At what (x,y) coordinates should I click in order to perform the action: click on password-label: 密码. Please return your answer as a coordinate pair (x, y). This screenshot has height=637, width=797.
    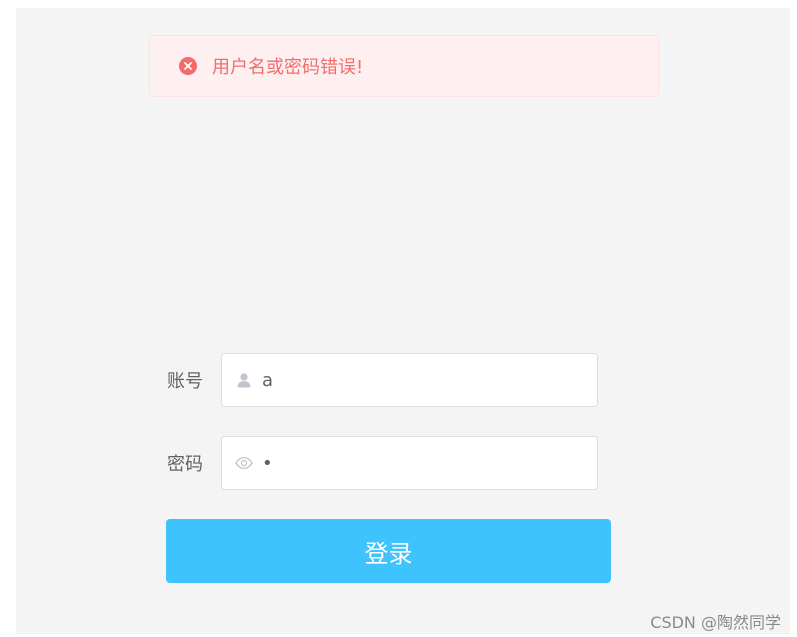
    Looking at the image, I should click on (185, 464).